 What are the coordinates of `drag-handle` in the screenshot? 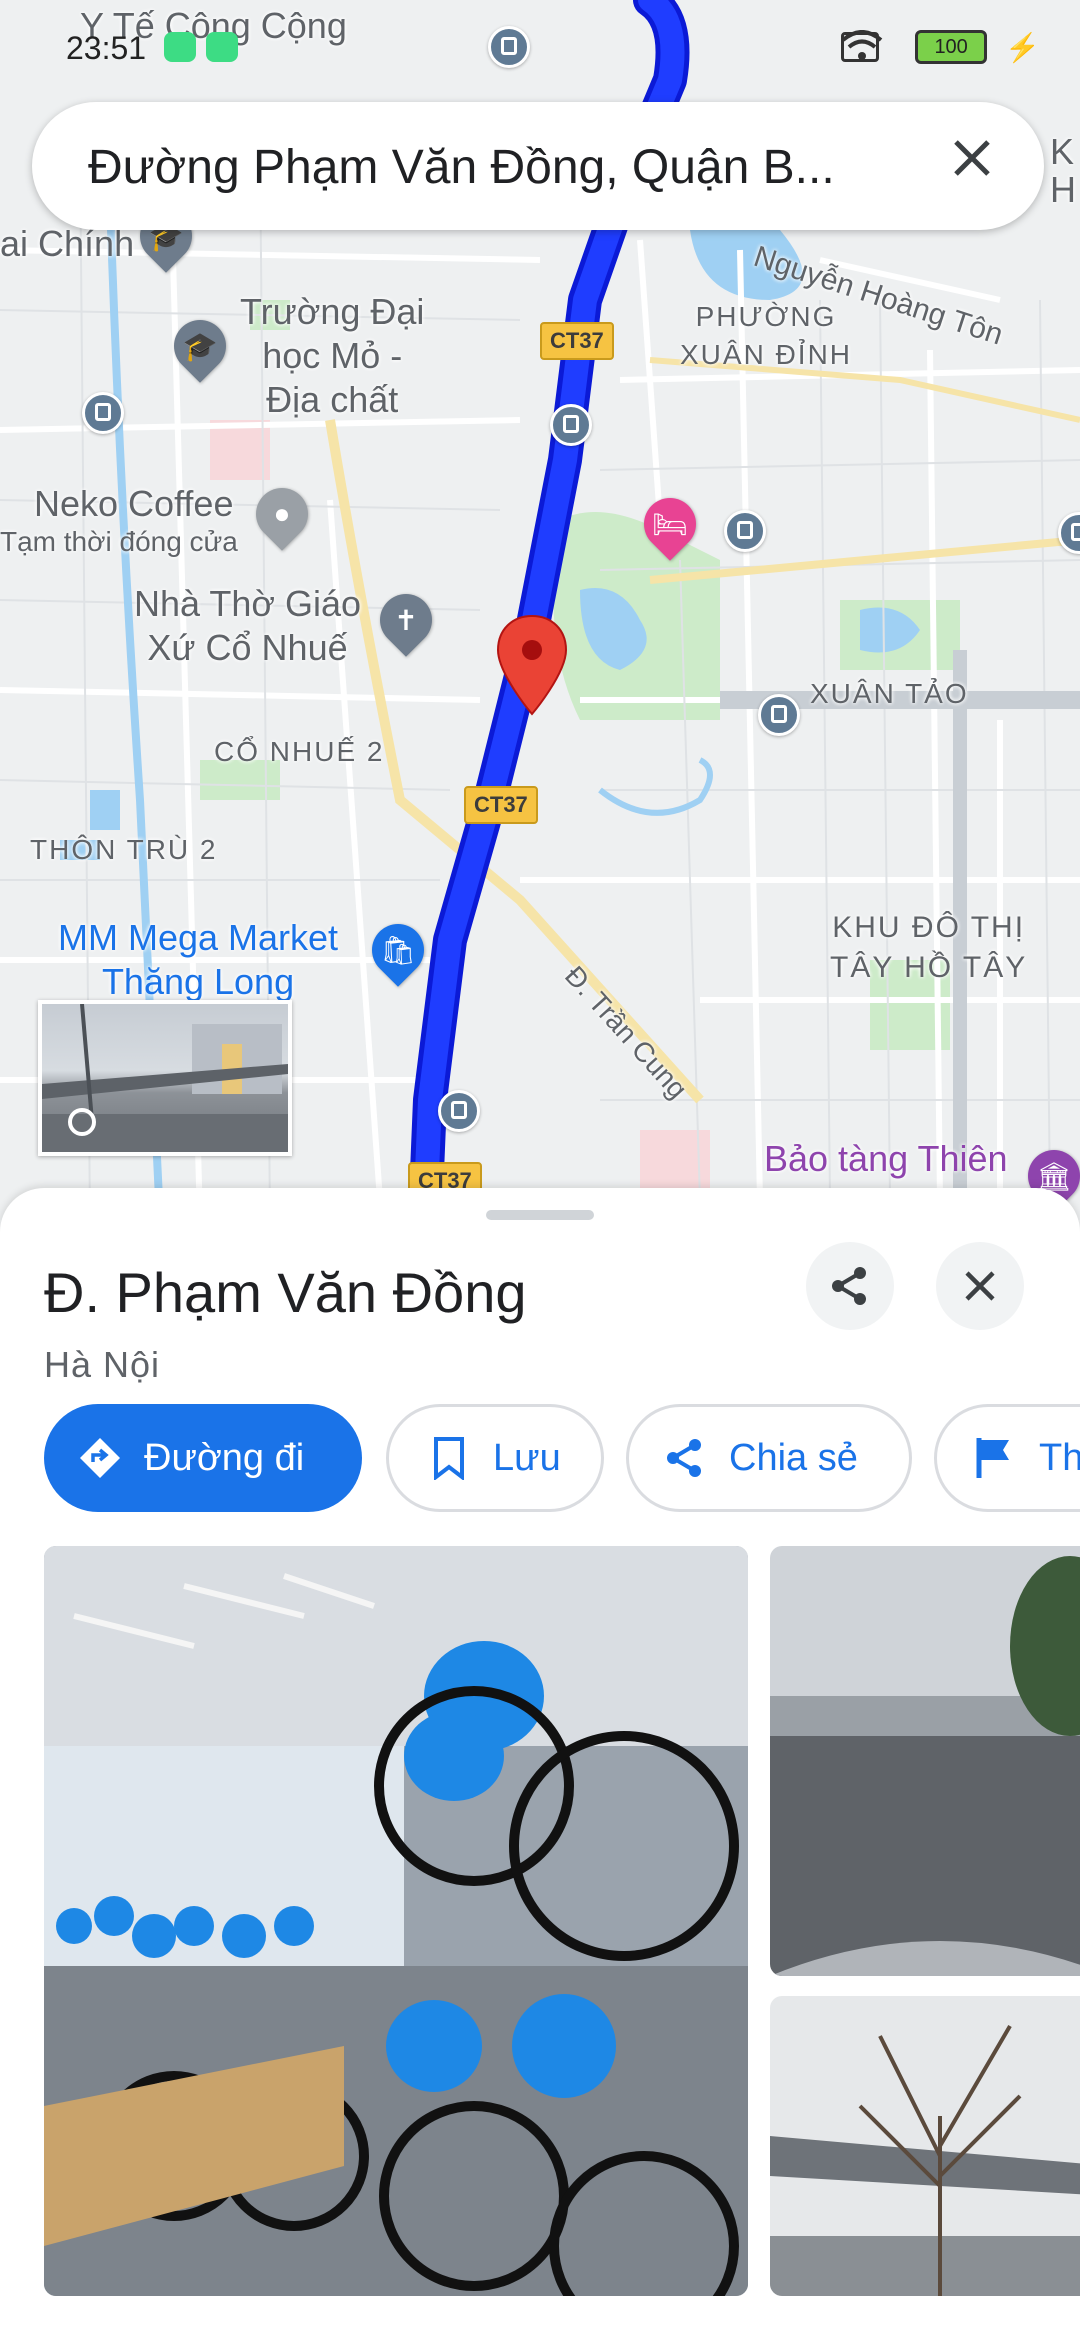 It's located at (540, 1215).